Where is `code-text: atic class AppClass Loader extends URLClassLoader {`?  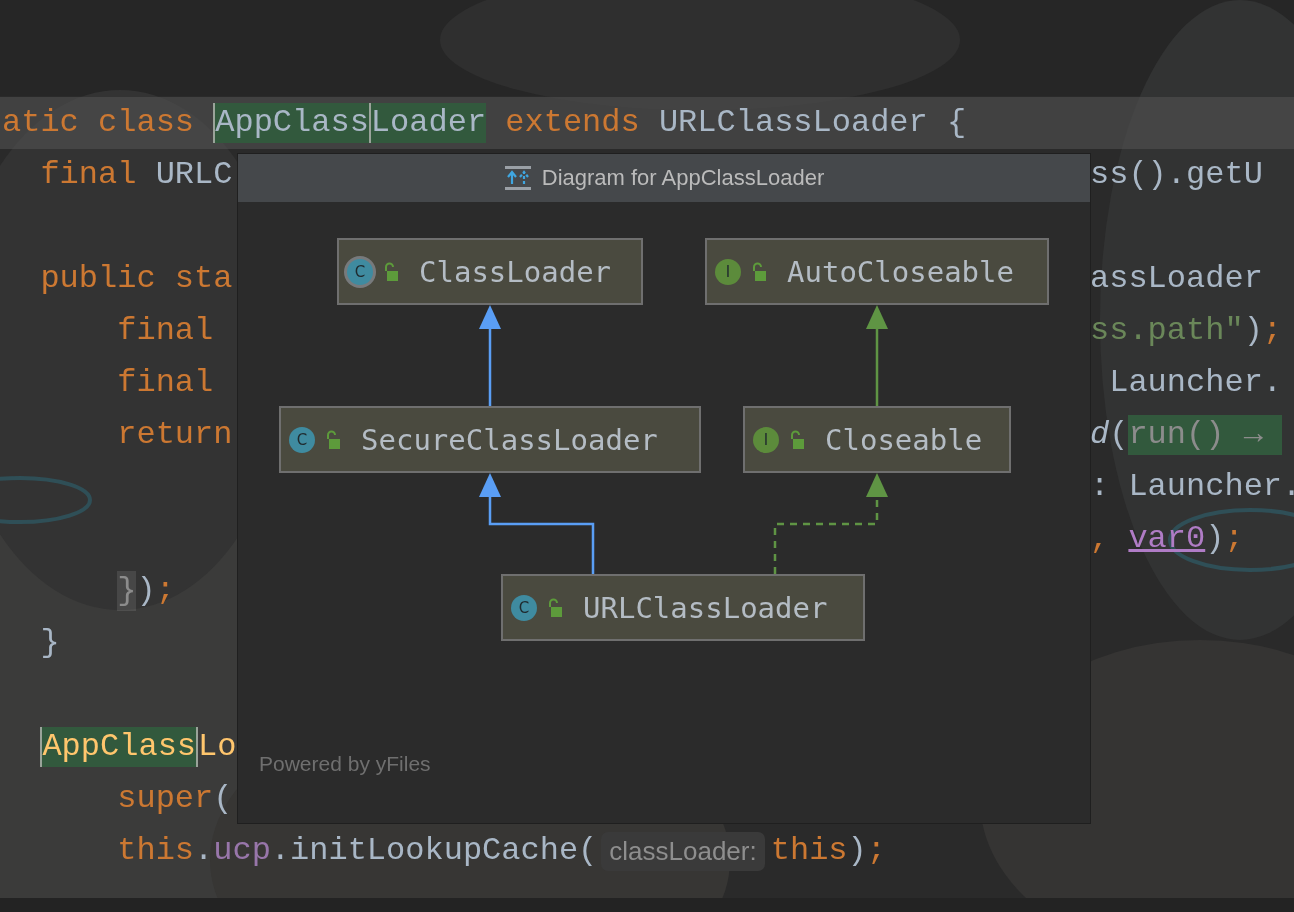
code-text: atic class AppClass Loader extends URLClassLoader { is located at coordinates (484, 123).